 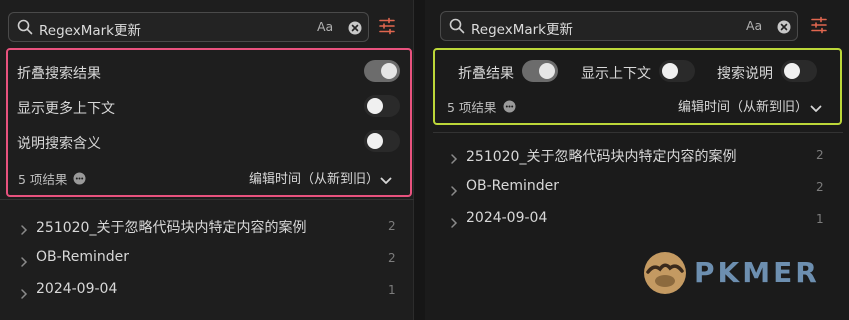 I want to click on show-more-context-toggle, so click(x=382, y=106).